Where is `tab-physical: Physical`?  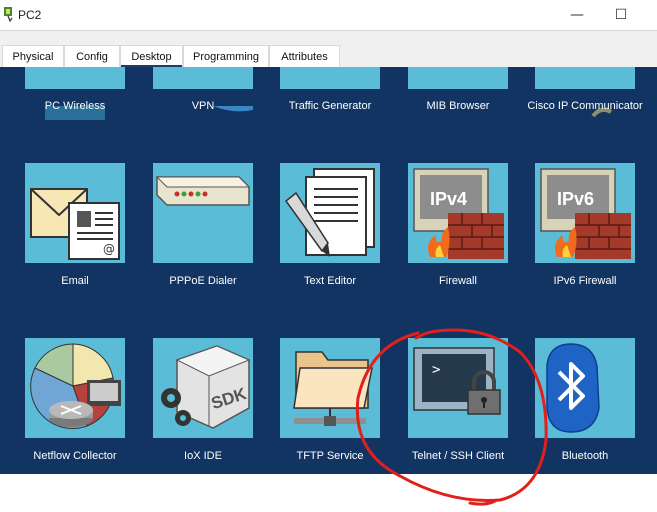
tab-physical: Physical is located at coordinates (33, 56).